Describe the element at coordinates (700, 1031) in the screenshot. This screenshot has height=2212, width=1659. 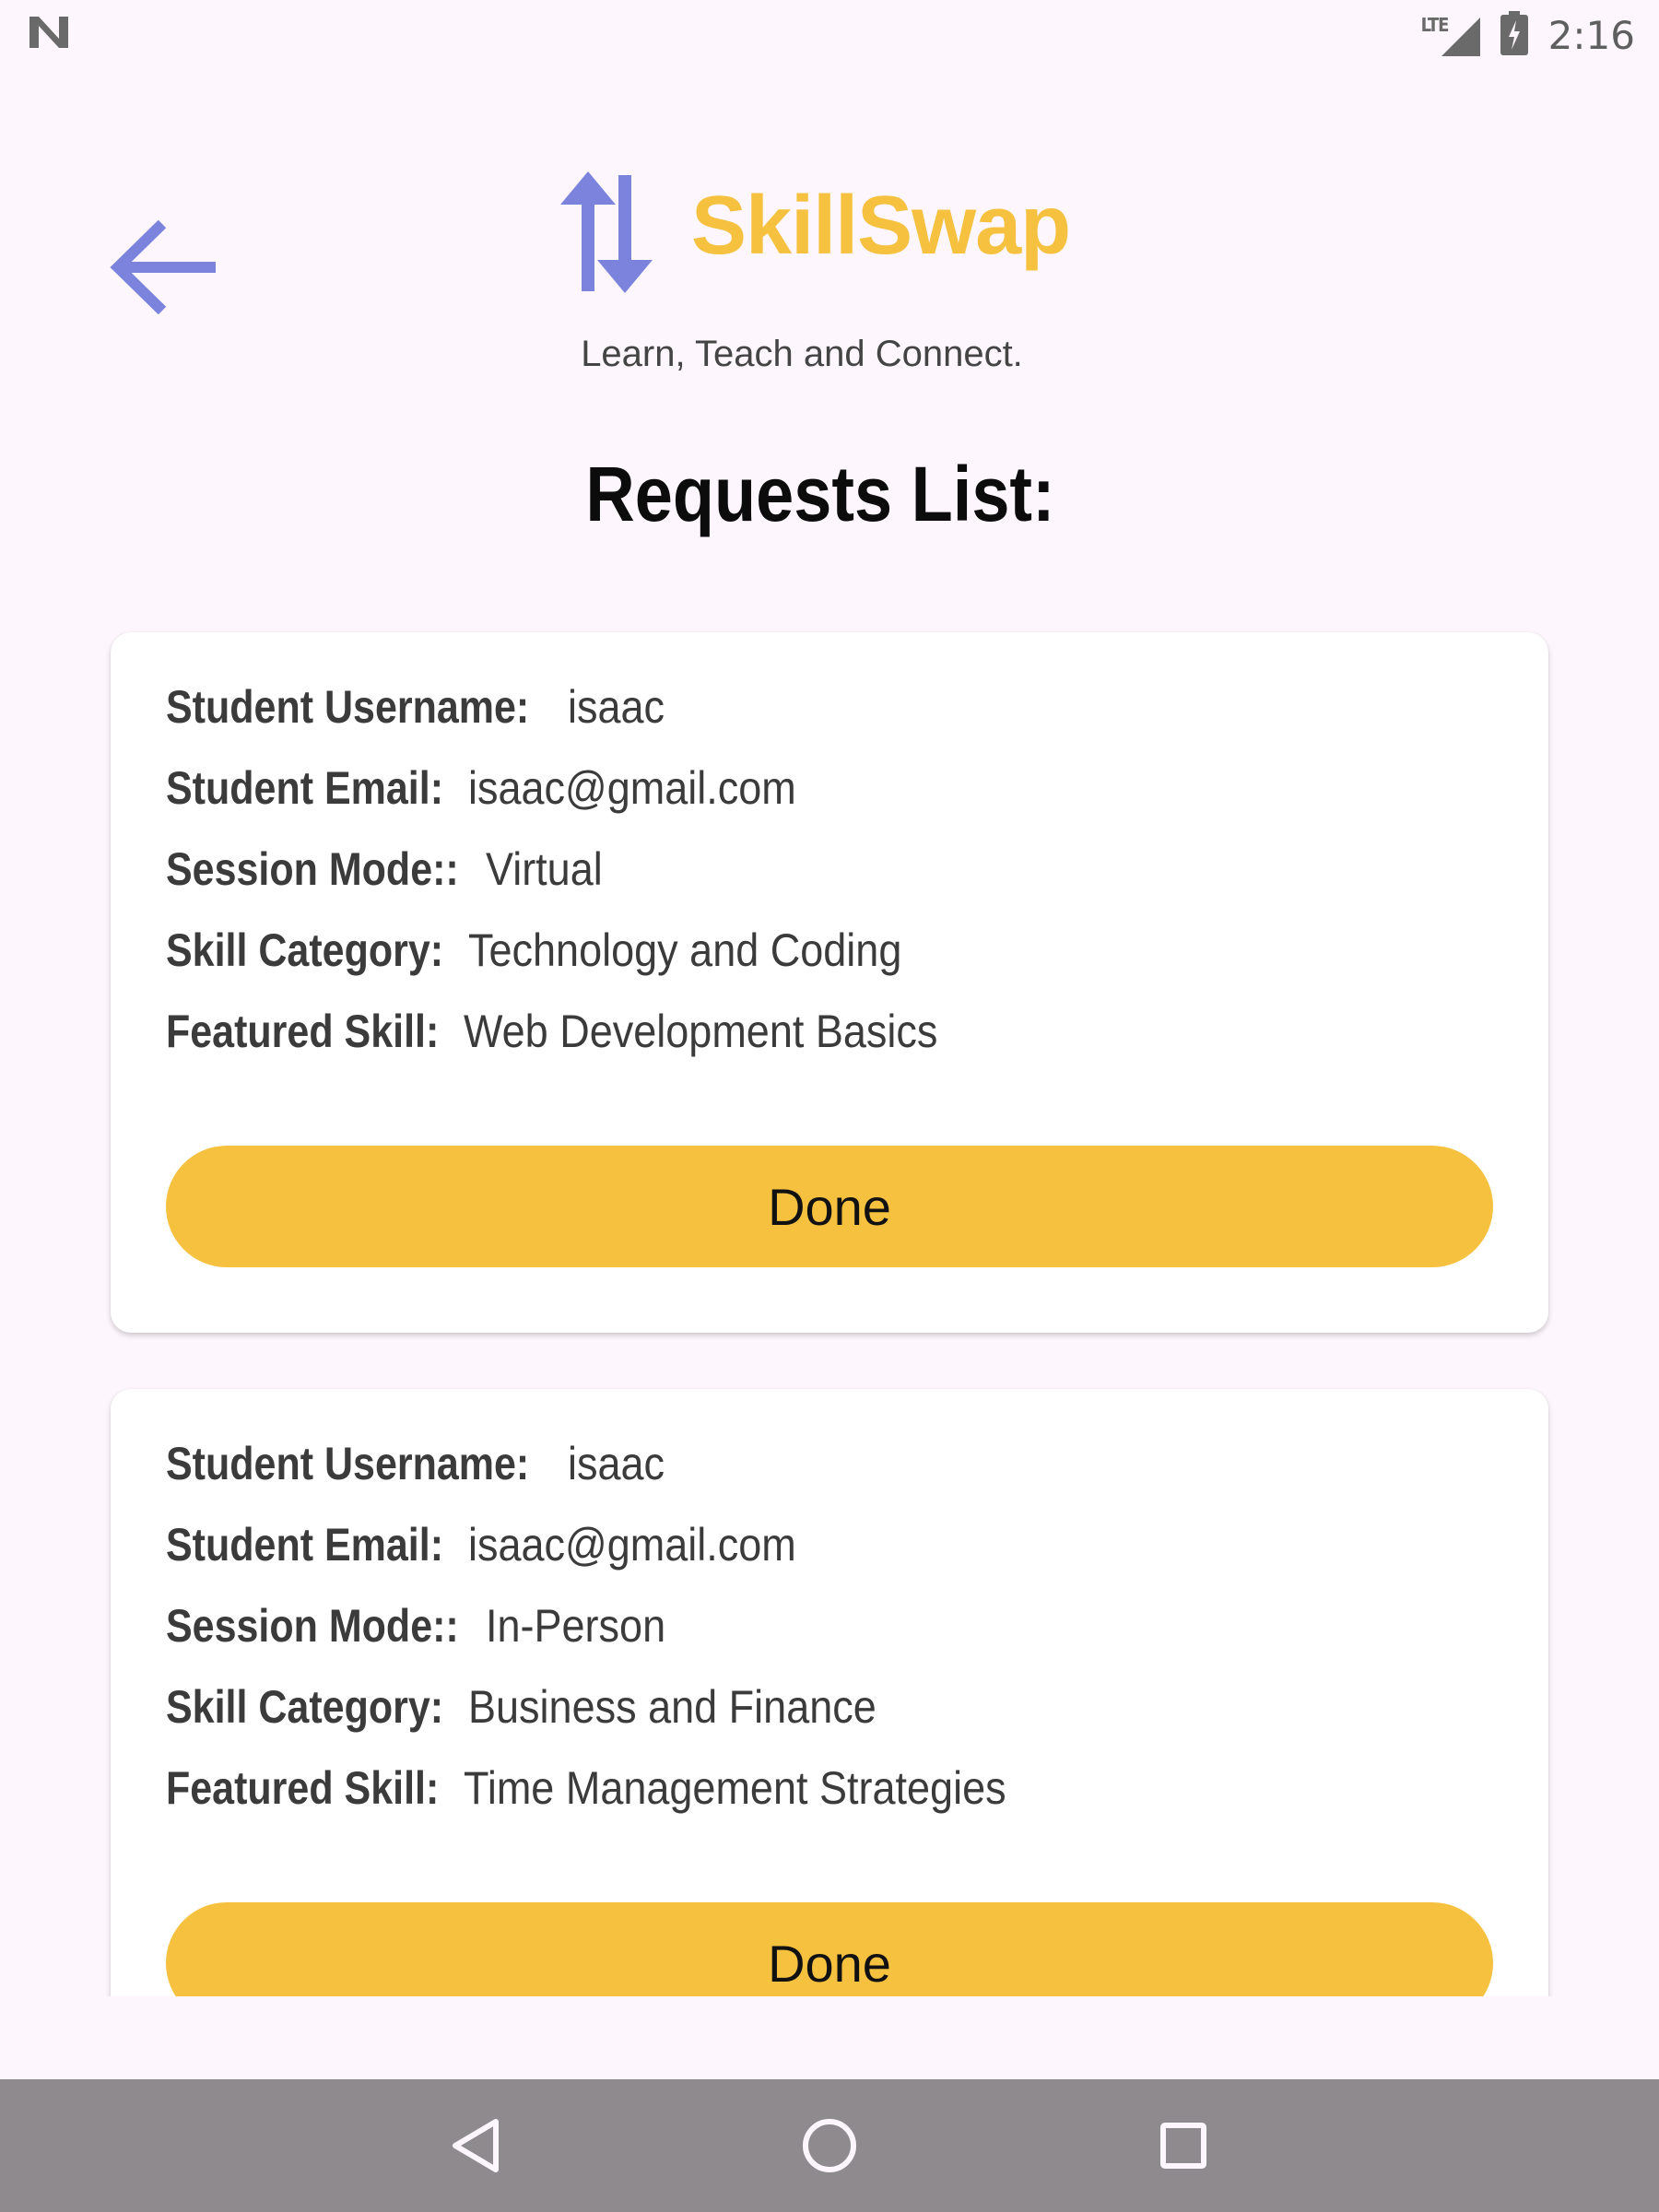
I see `featured-skill-value: Web Development Basics` at that location.